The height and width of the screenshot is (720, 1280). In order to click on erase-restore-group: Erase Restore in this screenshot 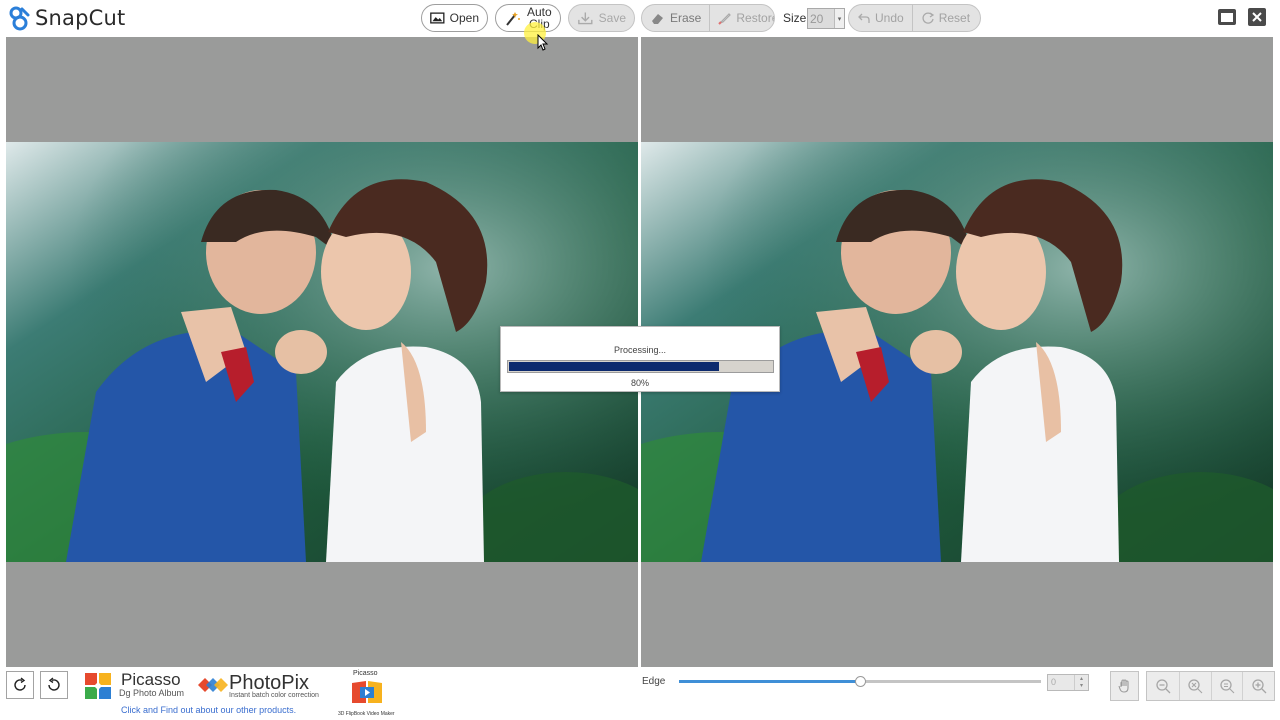, I will do `click(708, 18)`.